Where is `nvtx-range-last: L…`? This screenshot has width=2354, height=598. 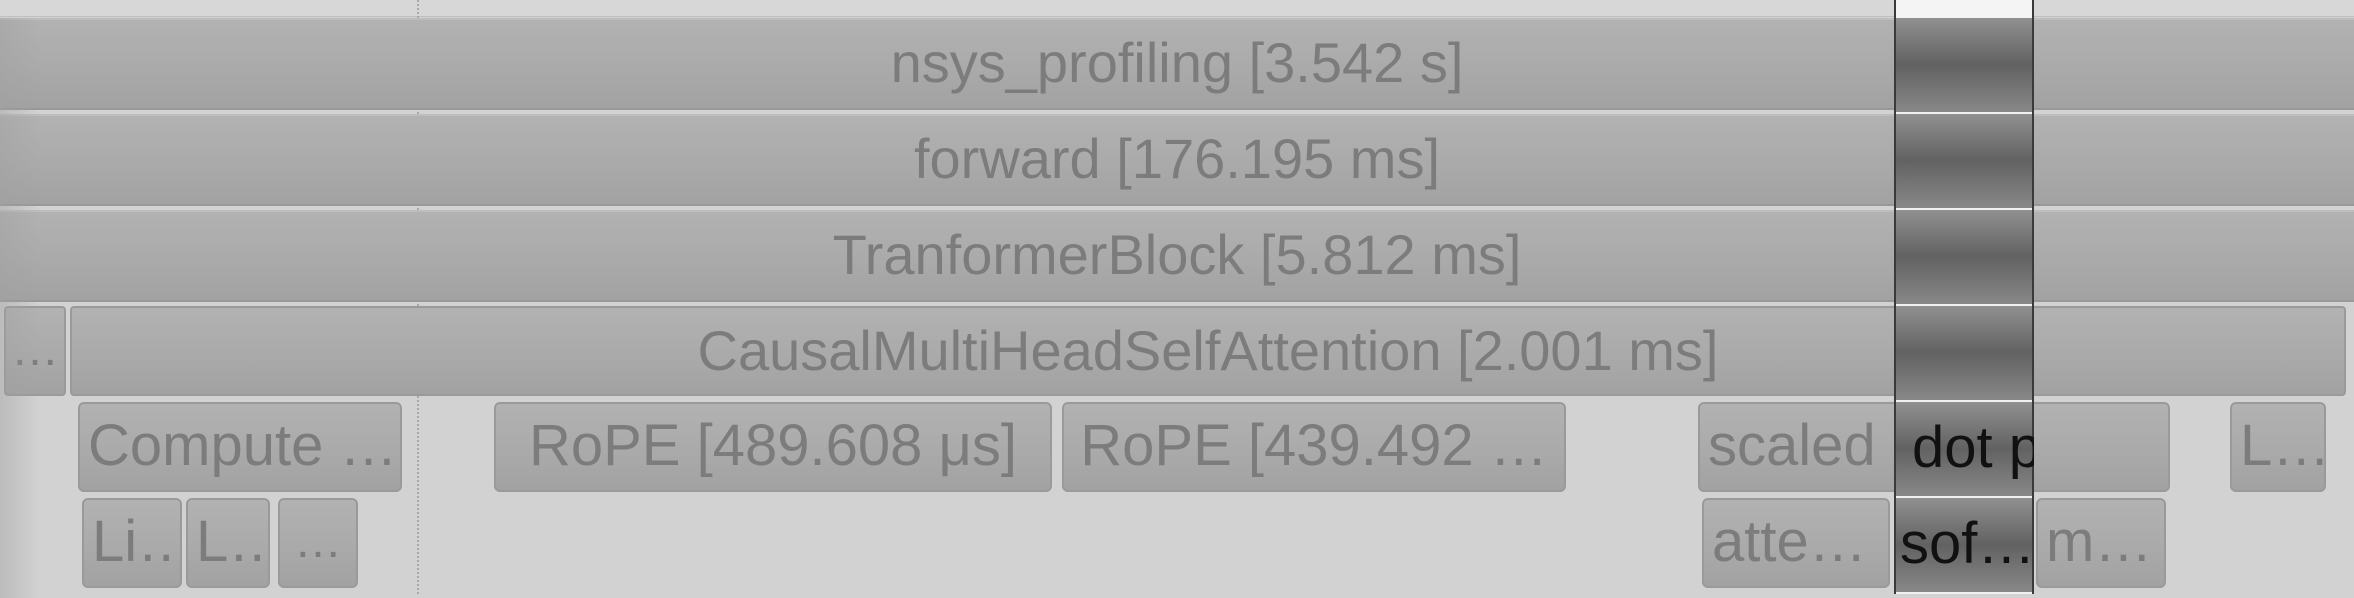 nvtx-range-last: L… is located at coordinates (2278, 447).